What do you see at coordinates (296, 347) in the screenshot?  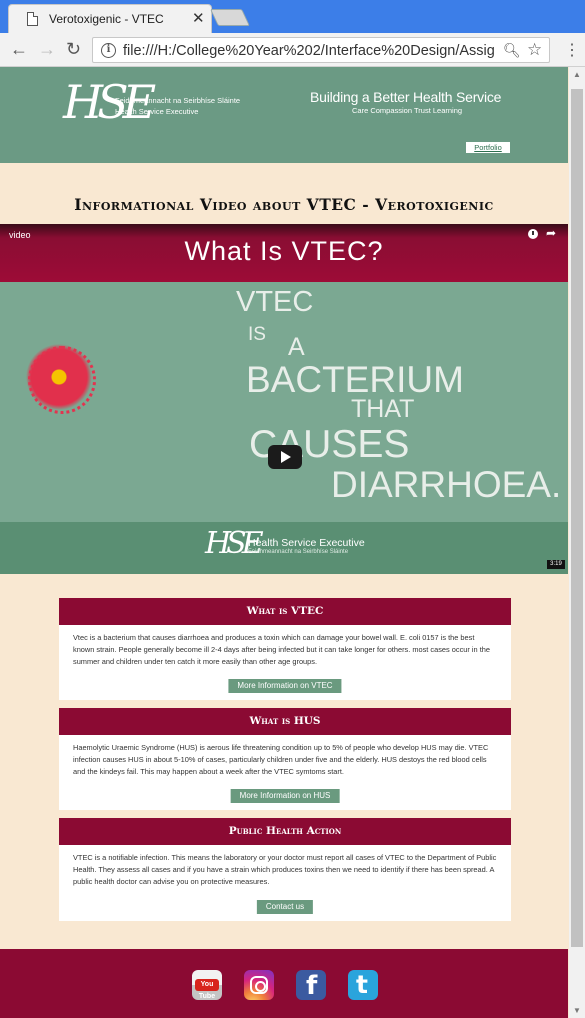 I see `video-word: A` at bounding box center [296, 347].